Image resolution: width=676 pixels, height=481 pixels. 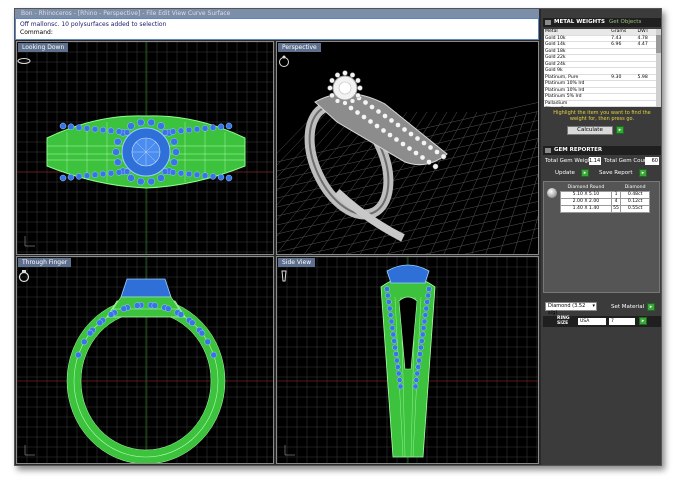 What do you see at coordinates (36, 32) in the screenshot?
I see `command-prompt: Command:` at bounding box center [36, 32].